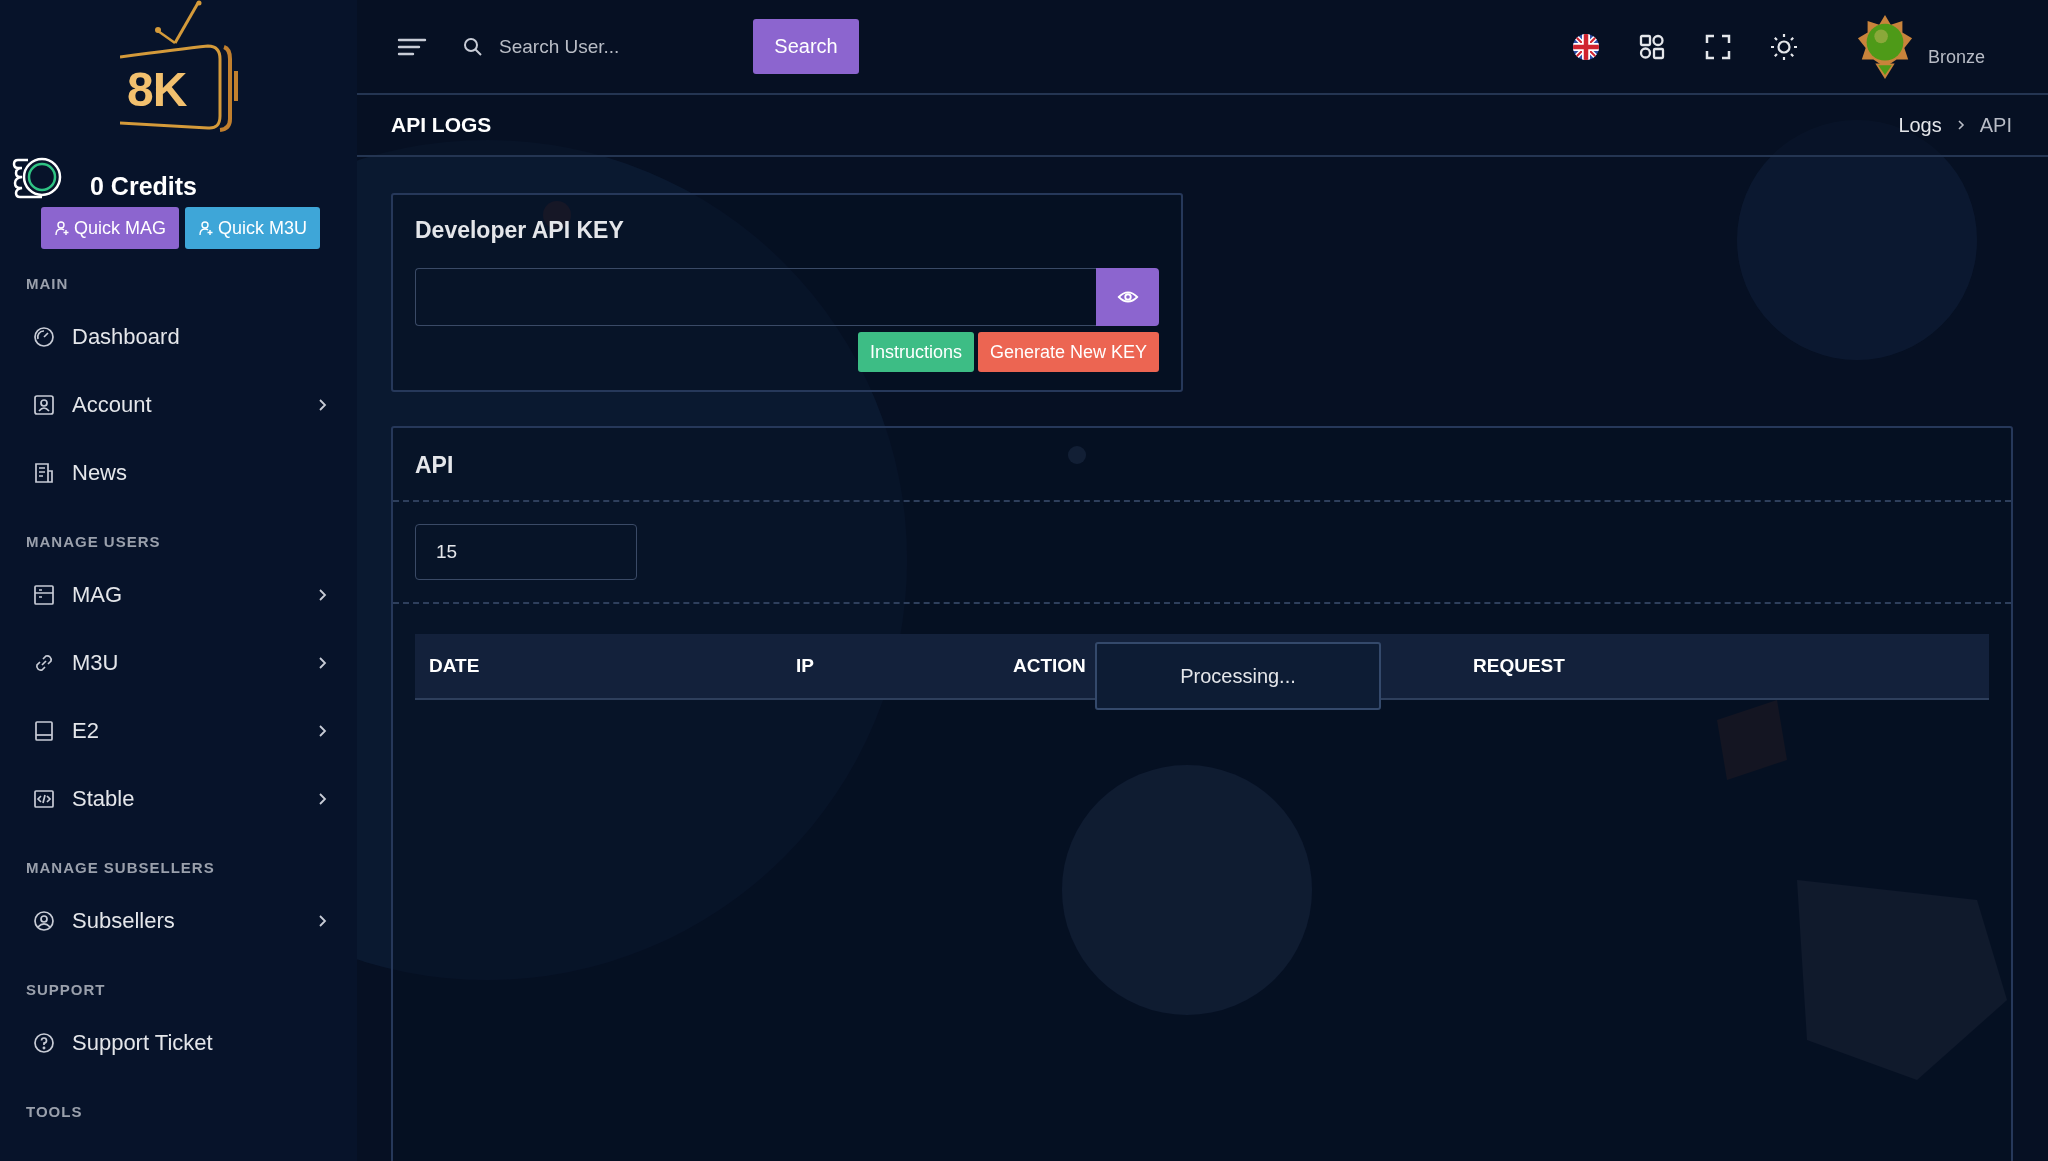 The width and height of the screenshot is (2048, 1161). I want to click on sidebar-item: Dashboard, so click(178, 337).